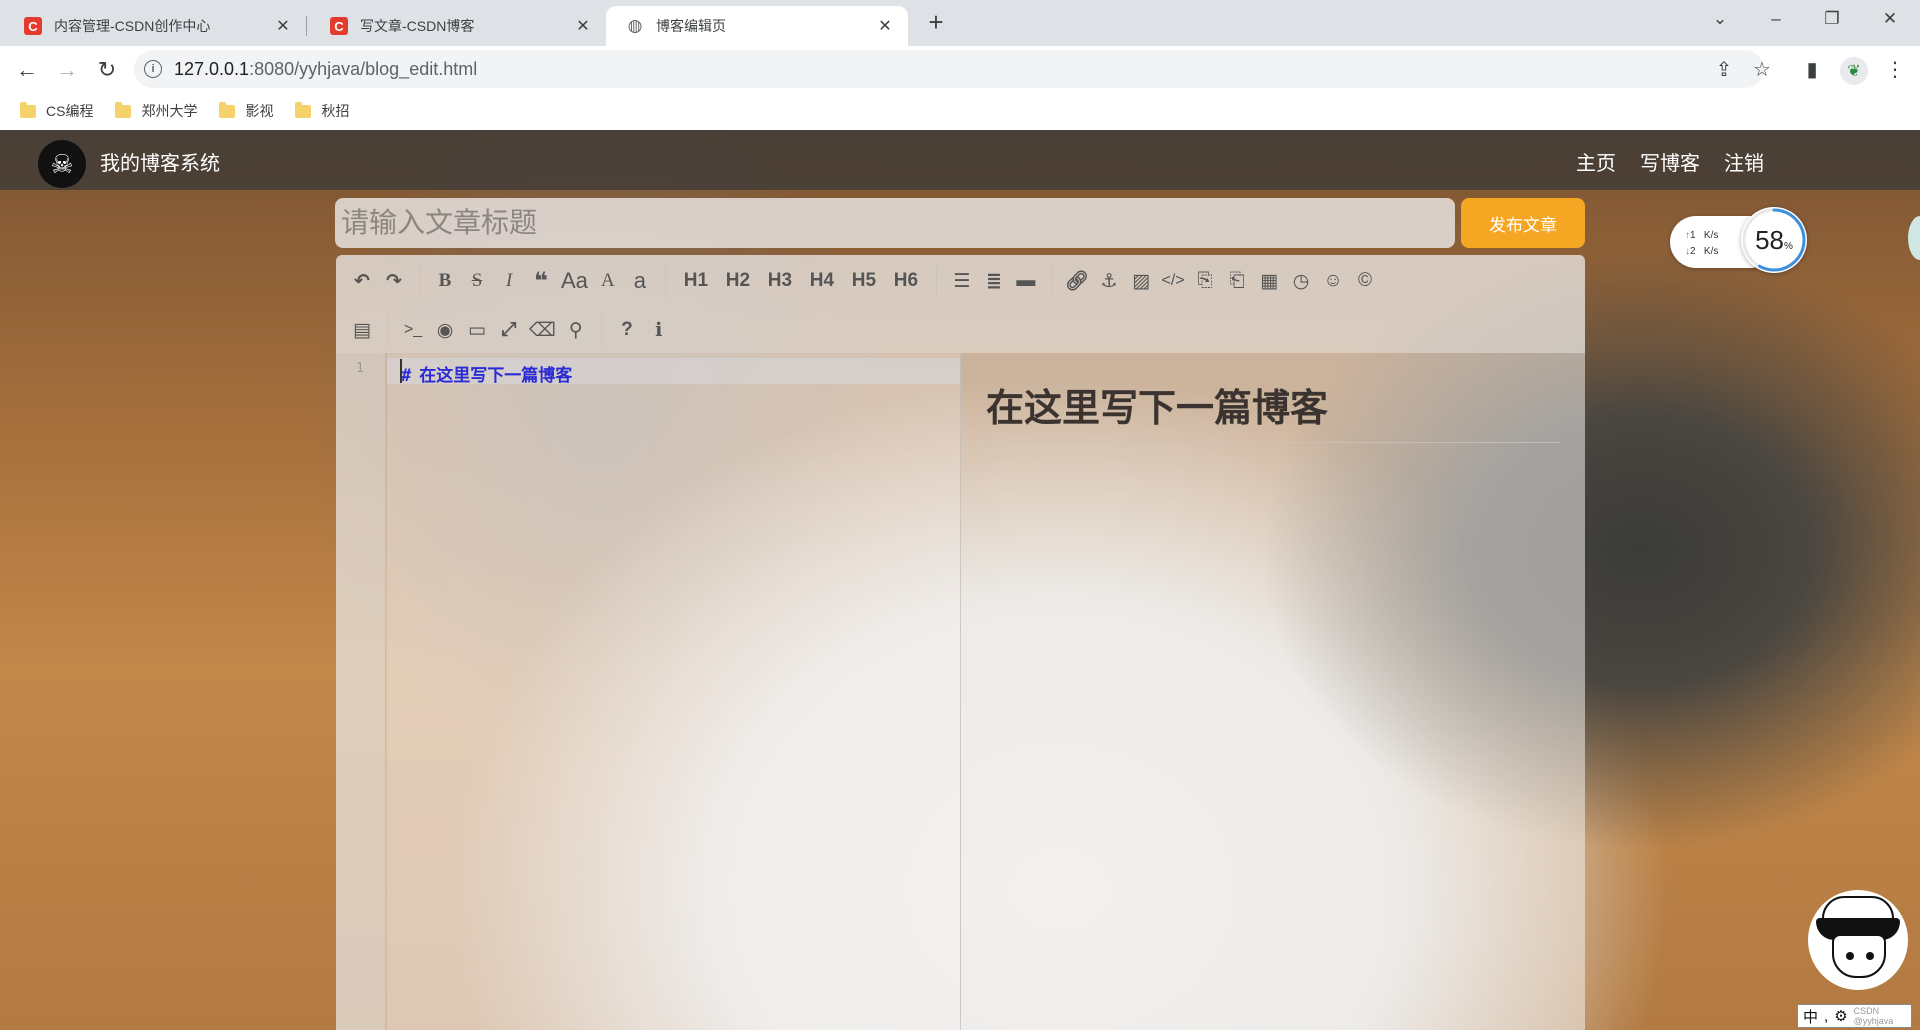  Describe the element at coordinates (542, 330) in the screenshot. I see `clear-icon: ⌫` at that location.